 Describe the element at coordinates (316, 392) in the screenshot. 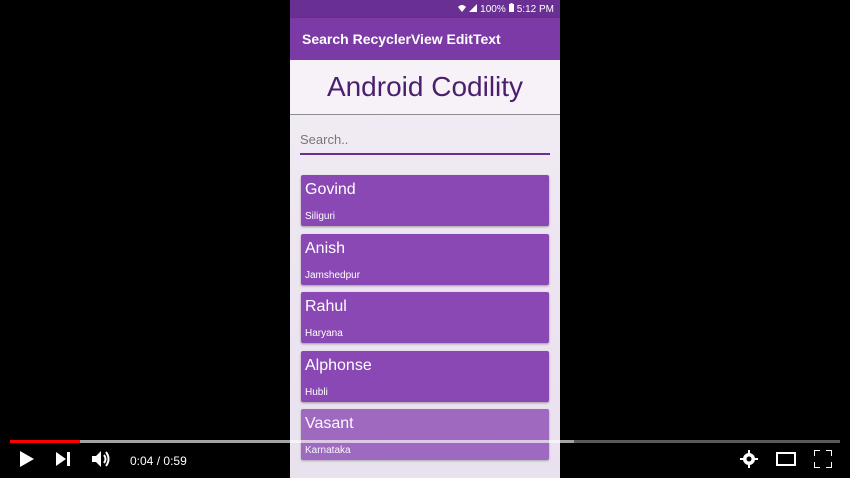

I see `item-city: Hubli` at that location.